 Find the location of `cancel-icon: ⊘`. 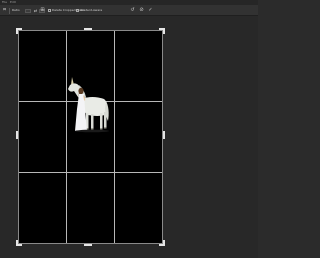

cancel-icon: ⊘ is located at coordinates (141, 10).